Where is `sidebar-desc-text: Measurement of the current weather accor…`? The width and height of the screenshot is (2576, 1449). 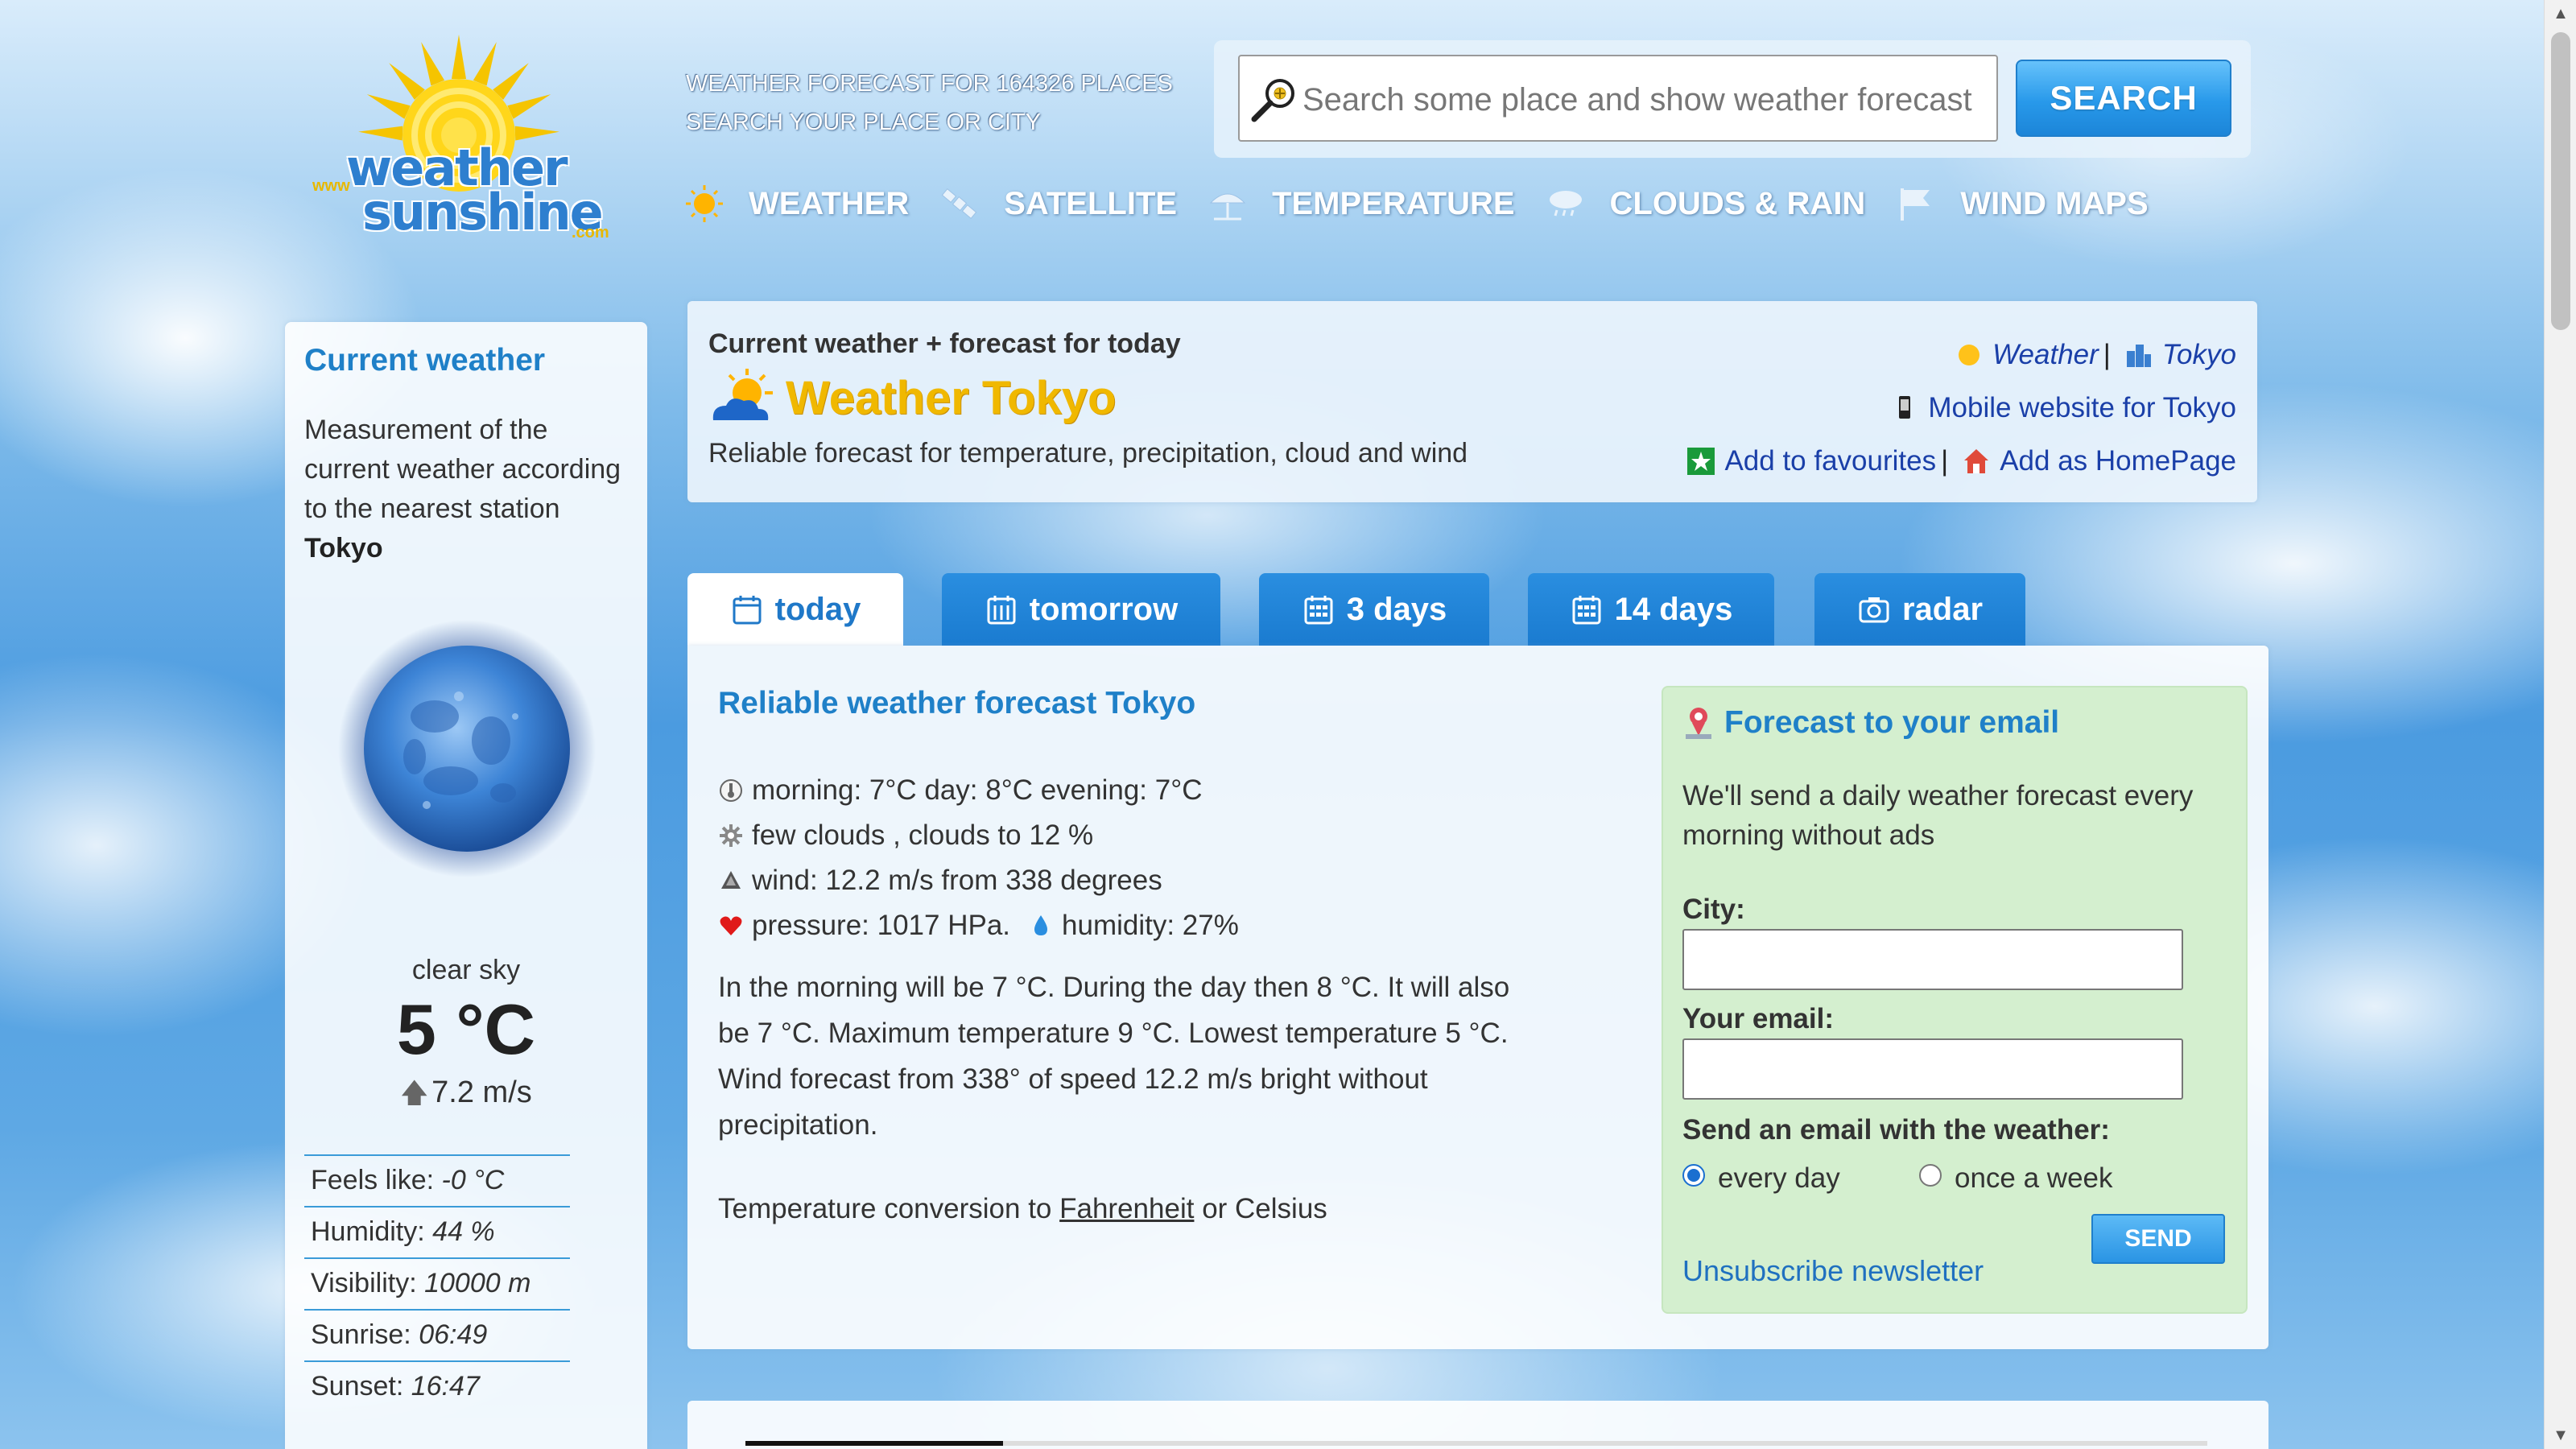 sidebar-desc-text: Measurement of the current weather accor… is located at coordinates (463, 469).